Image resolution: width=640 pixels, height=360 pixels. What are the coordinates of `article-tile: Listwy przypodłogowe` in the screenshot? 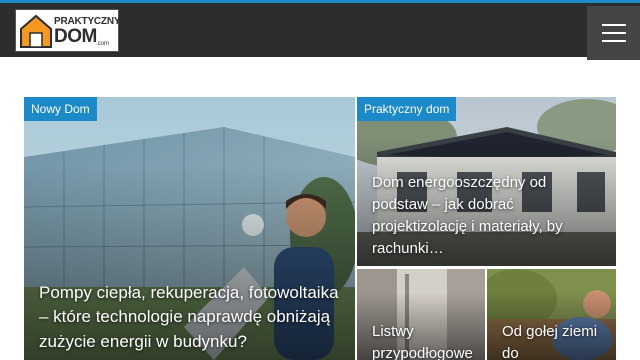 It's located at (421, 314).